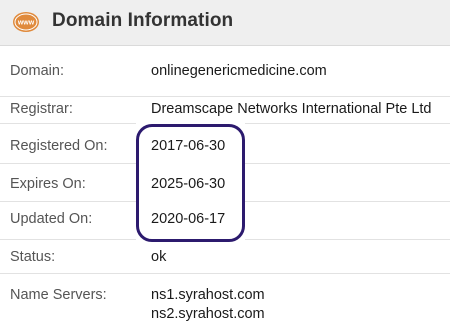 This screenshot has height=329, width=450. I want to click on panel-header: www Domain Information, so click(225, 23).